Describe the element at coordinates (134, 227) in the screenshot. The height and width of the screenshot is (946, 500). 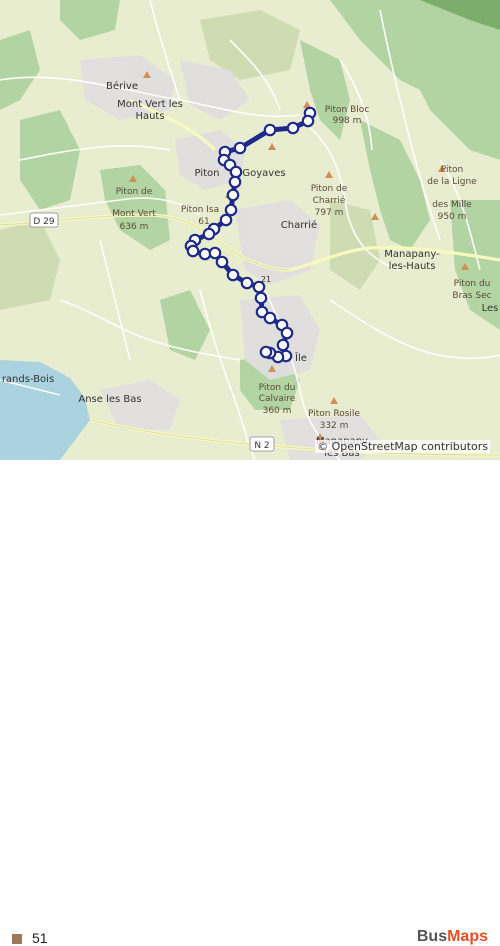
I see `svg-text: 636 m` at that location.